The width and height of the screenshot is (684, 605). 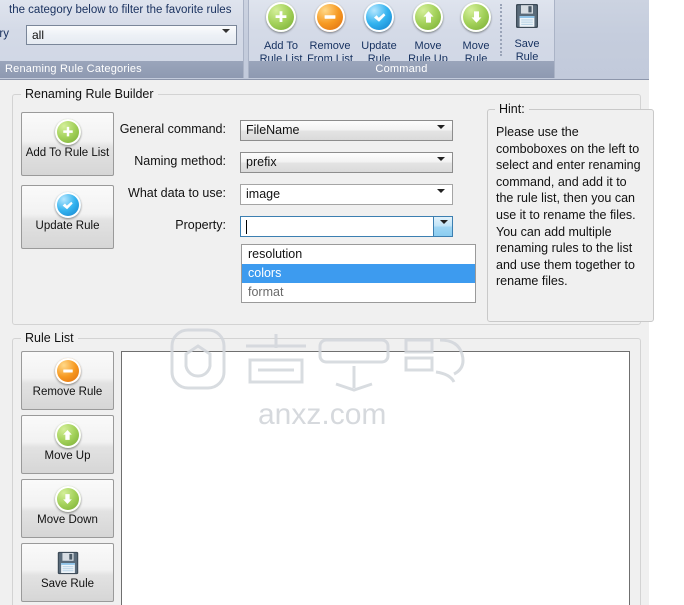 What do you see at coordinates (180, 161) in the screenshot?
I see `naming-method-label: Naming method:` at bounding box center [180, 161].